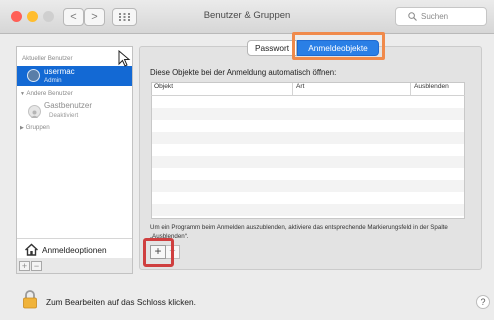 This screenshot has width=494, height=320. Describe the element at coordinates (412, 16) in the screenshot. I see `search-icon` at that location.